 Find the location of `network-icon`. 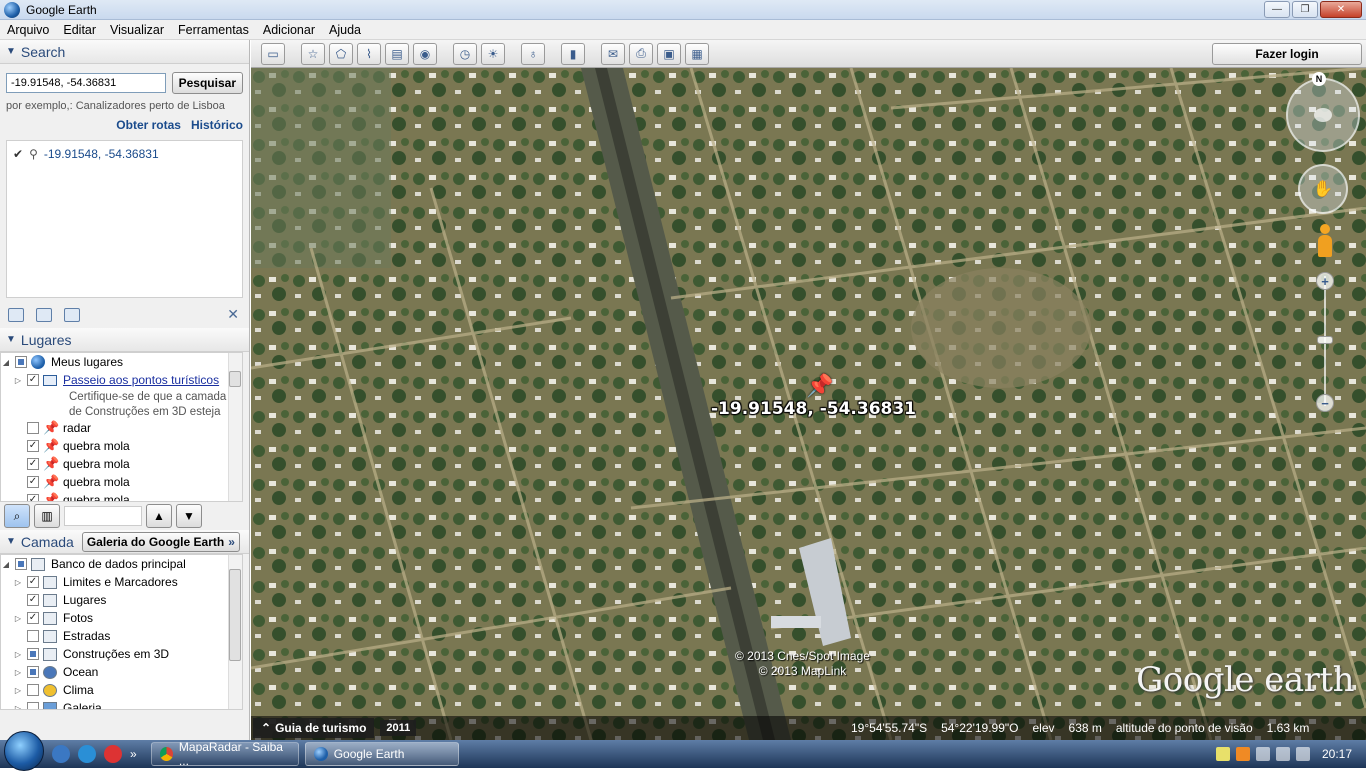

network-icon is located at coordinates (1262, 754).